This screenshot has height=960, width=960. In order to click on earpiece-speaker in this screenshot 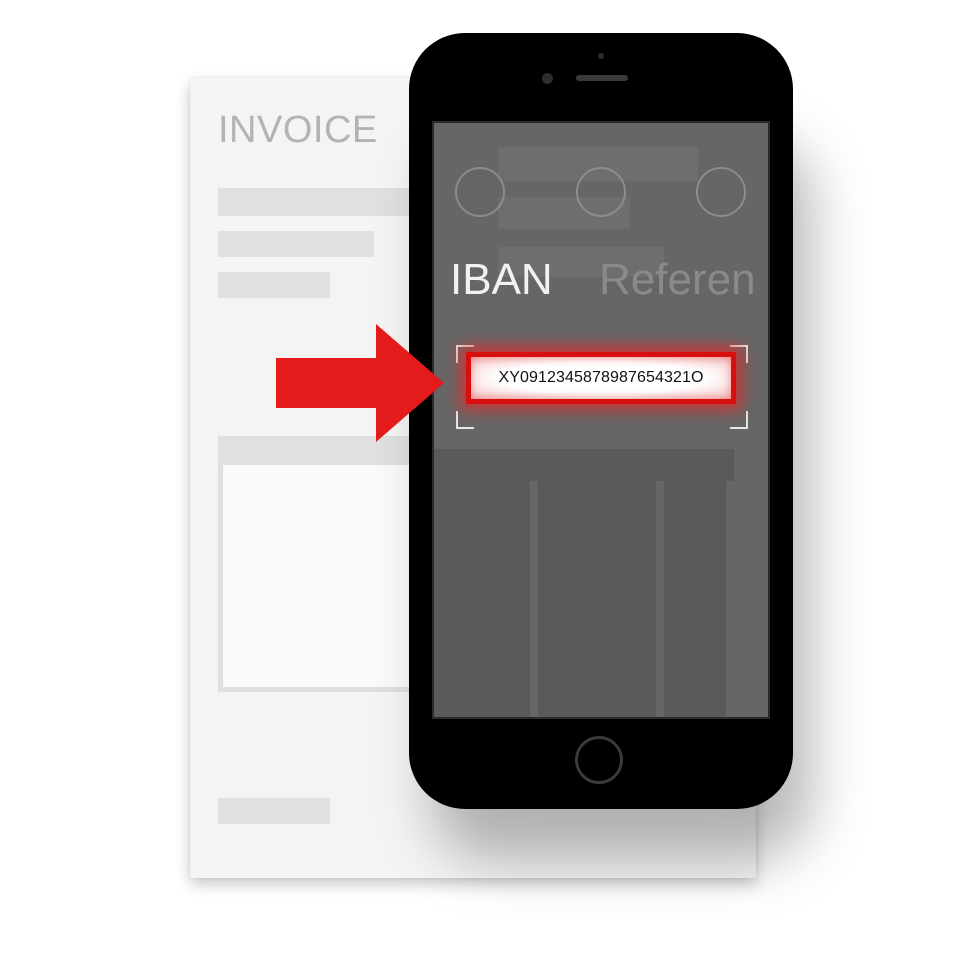, I will do `click(602, 78)`.